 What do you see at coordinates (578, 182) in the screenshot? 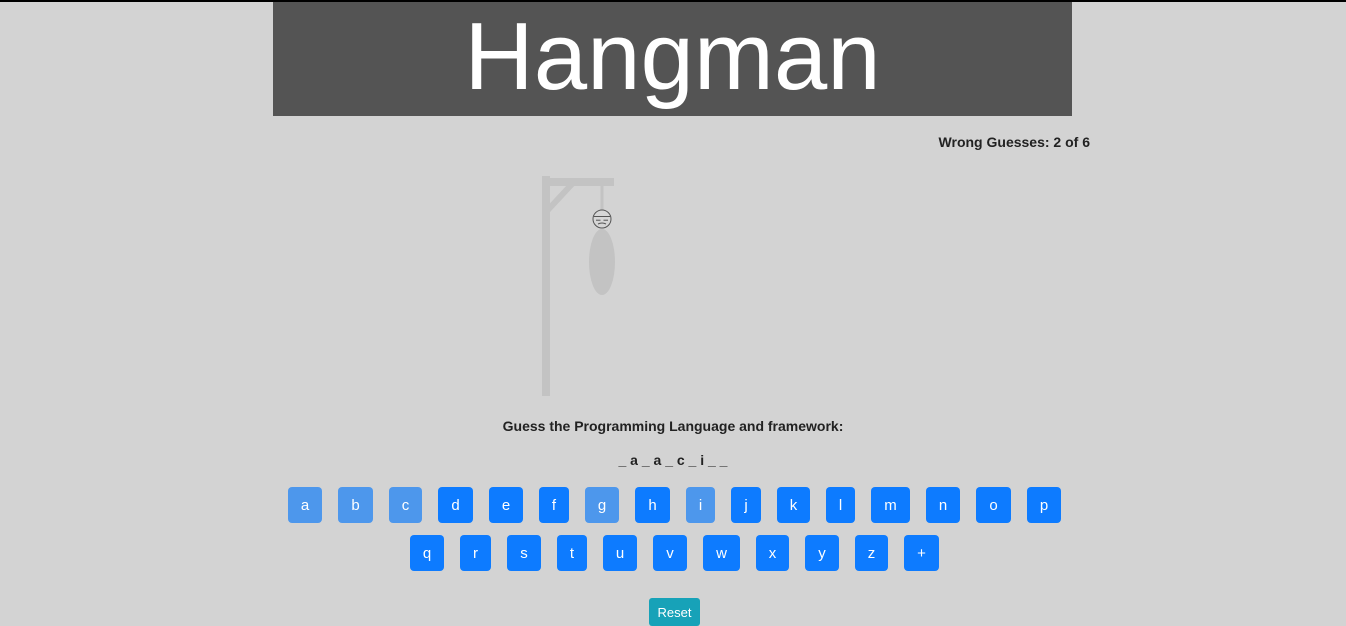
I see `gallows-beam` at bounding box center [578, 182].